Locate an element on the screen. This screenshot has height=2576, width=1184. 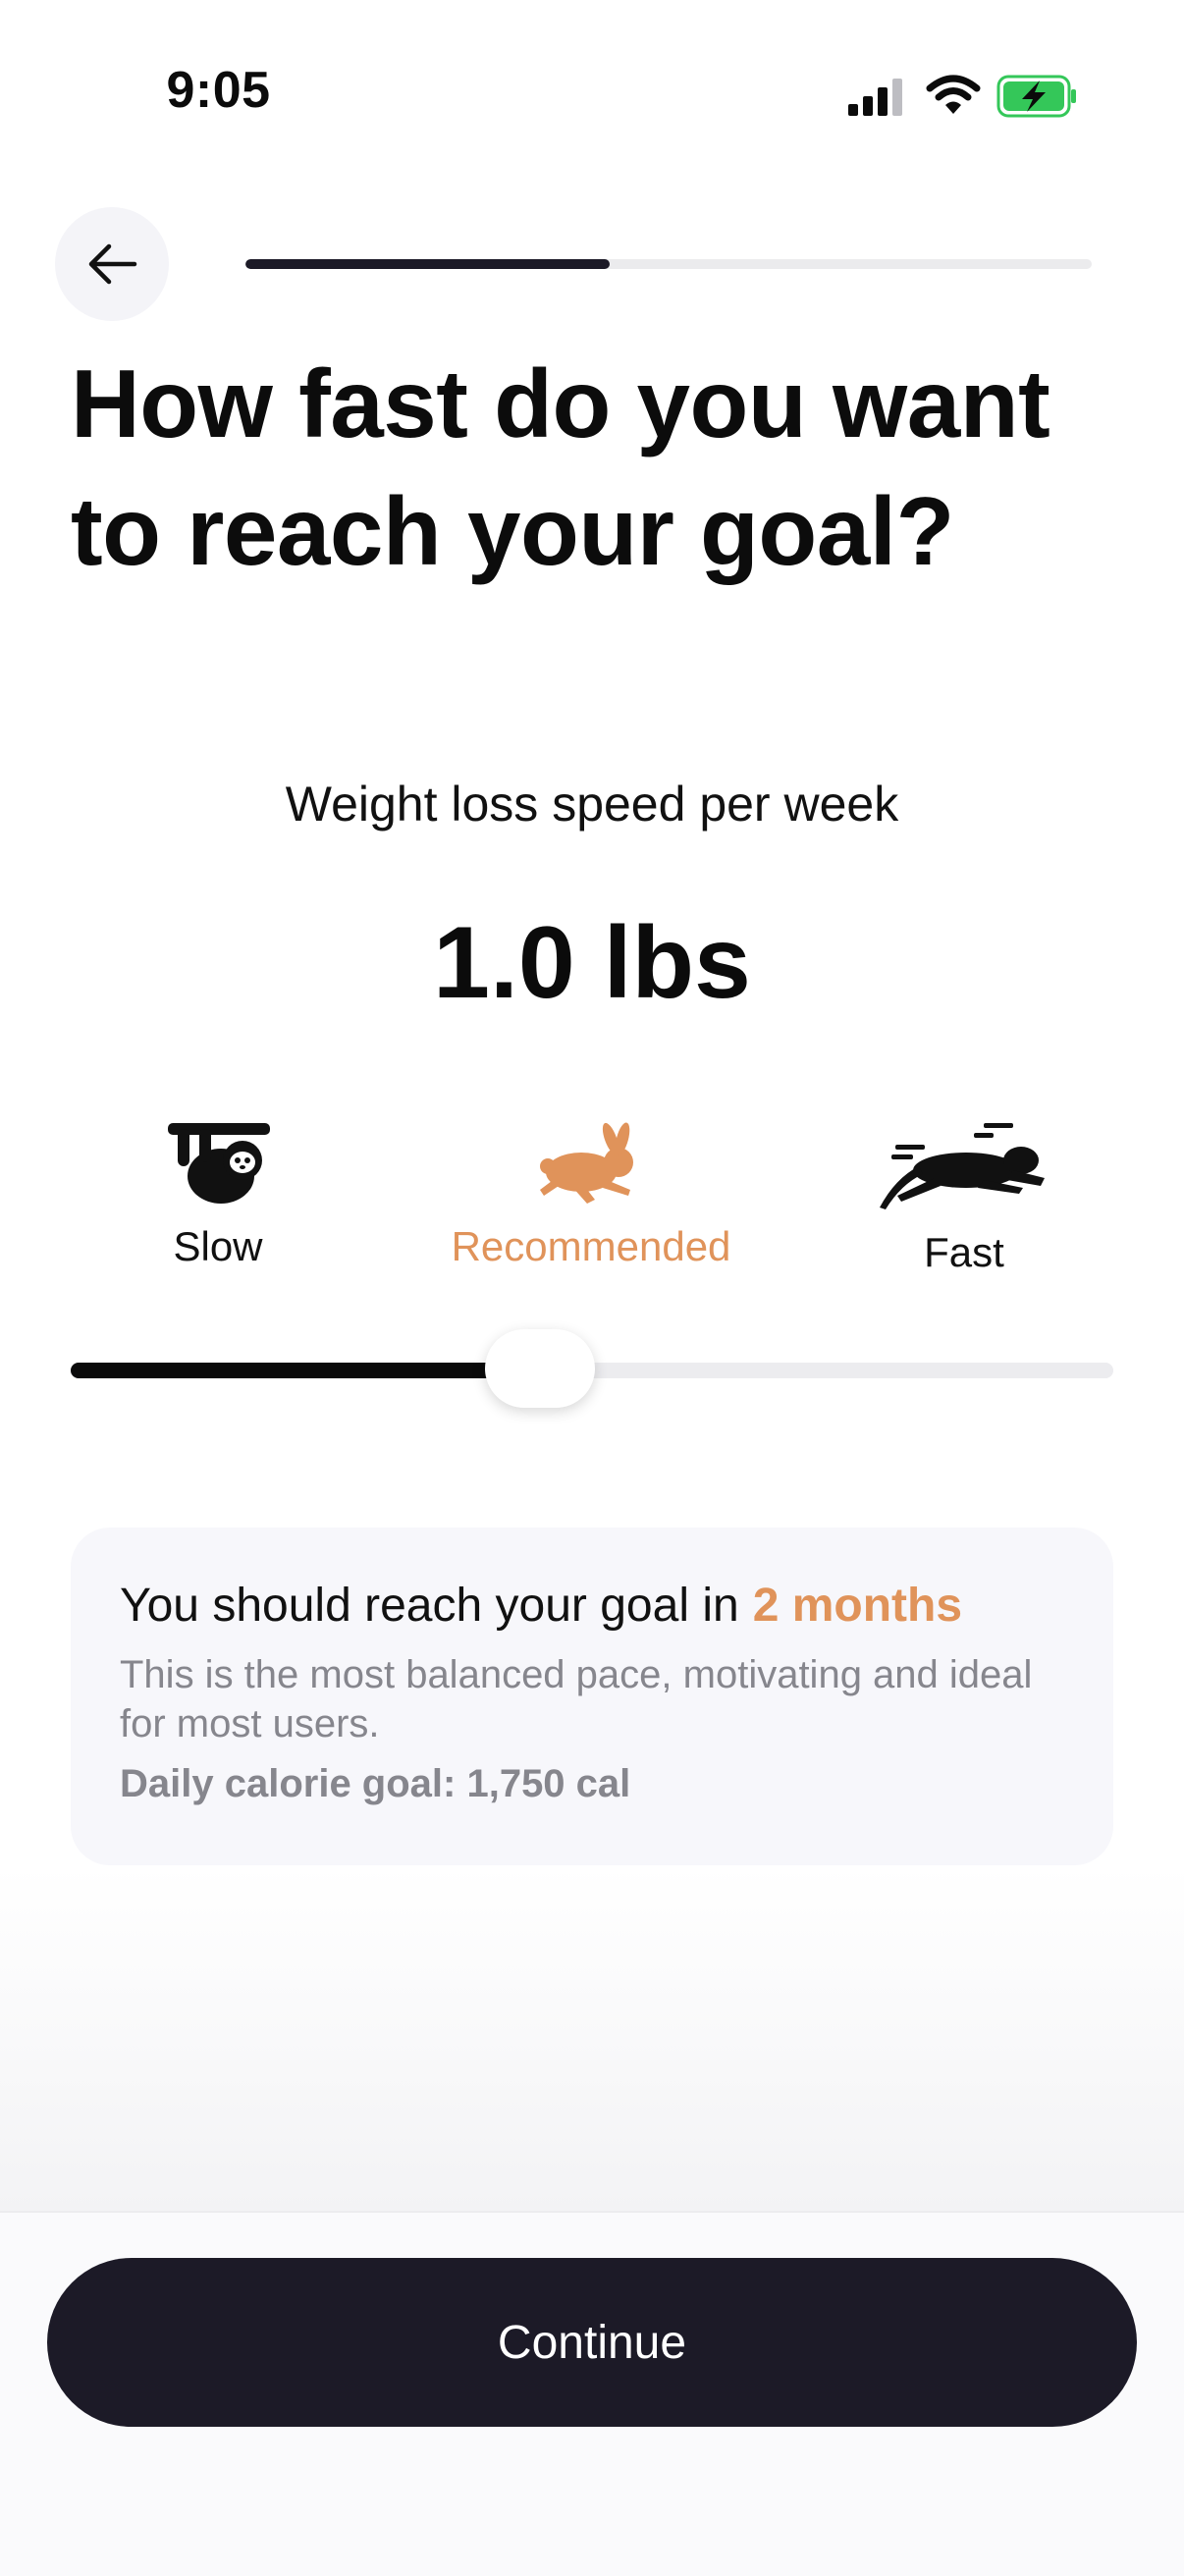
sloth-icon is located at coordinates (219, 1163).